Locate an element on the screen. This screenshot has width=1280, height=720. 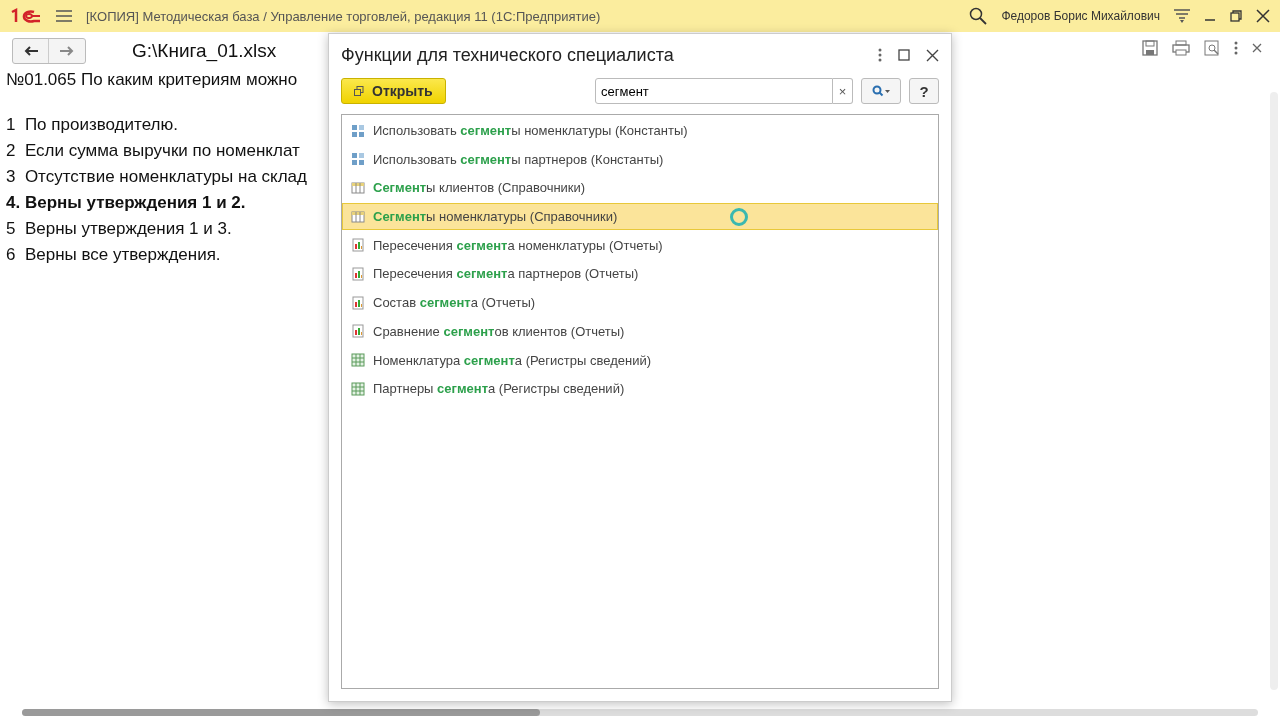
answer-option: 4. Верны утверждения 1 и 2. is located at coordinates (126, 203).